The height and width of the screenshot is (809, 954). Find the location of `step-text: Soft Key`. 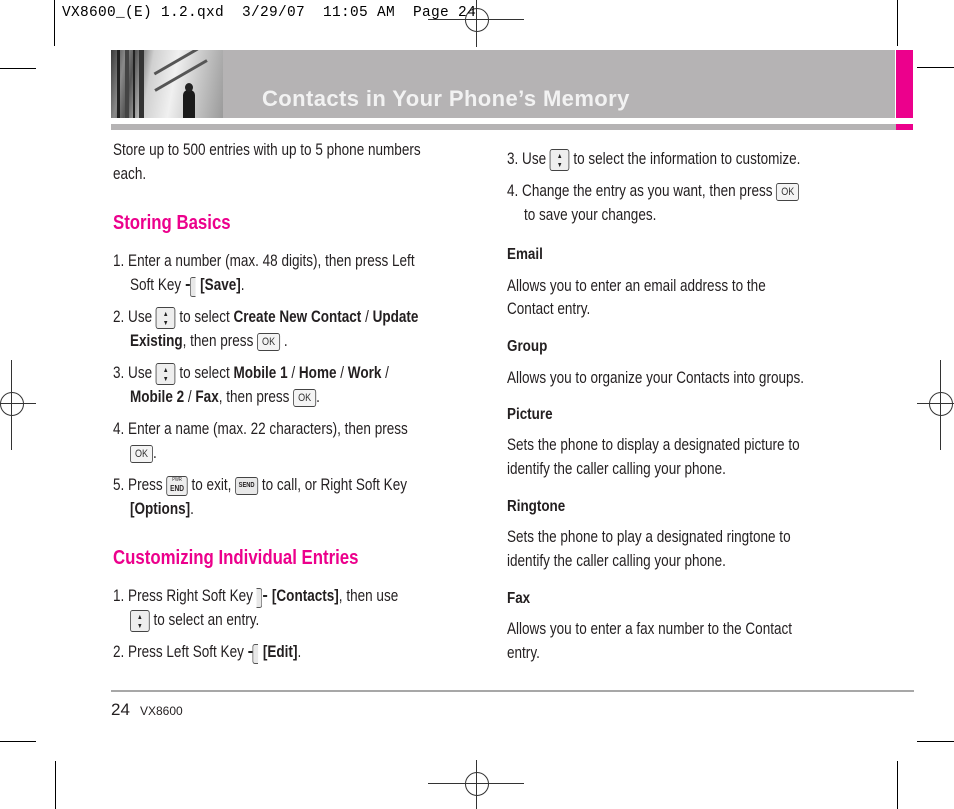

step-text: Soft Key is located at coordinates (156, 285).